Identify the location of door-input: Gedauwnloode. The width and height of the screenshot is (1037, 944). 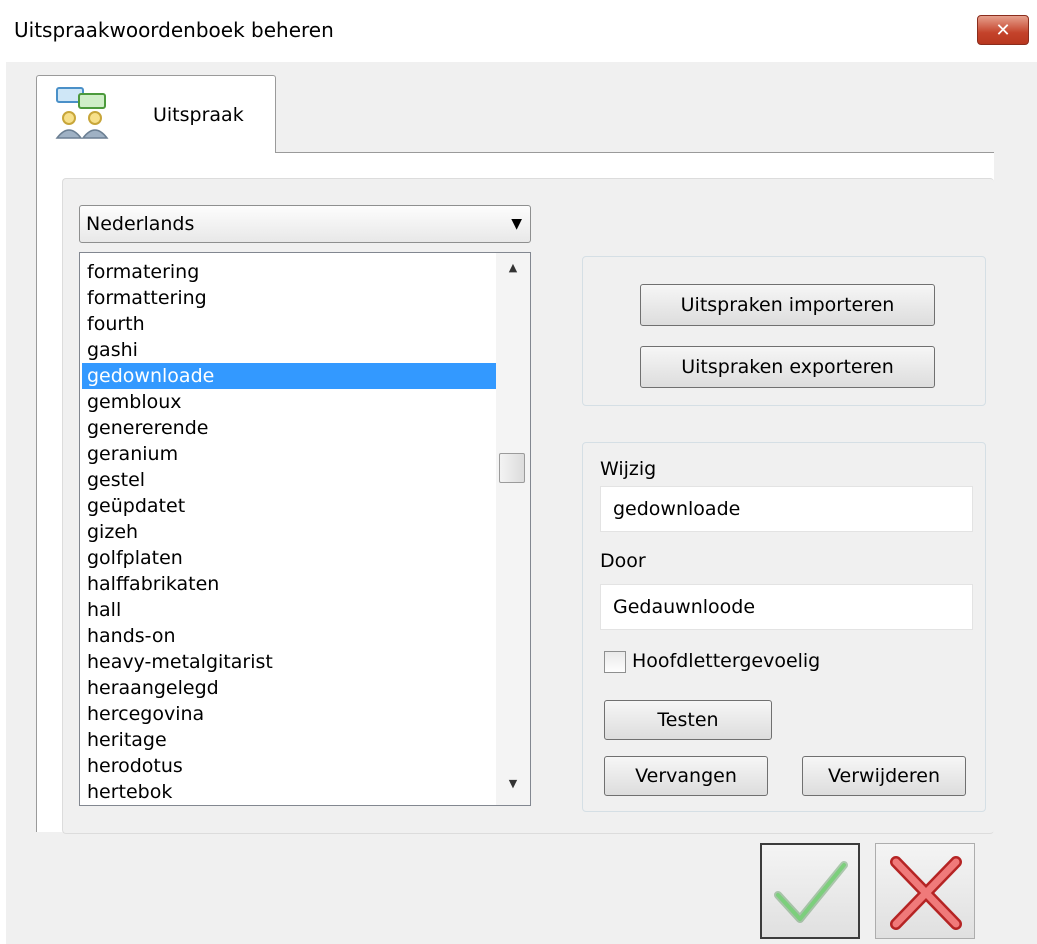
(786, 607).